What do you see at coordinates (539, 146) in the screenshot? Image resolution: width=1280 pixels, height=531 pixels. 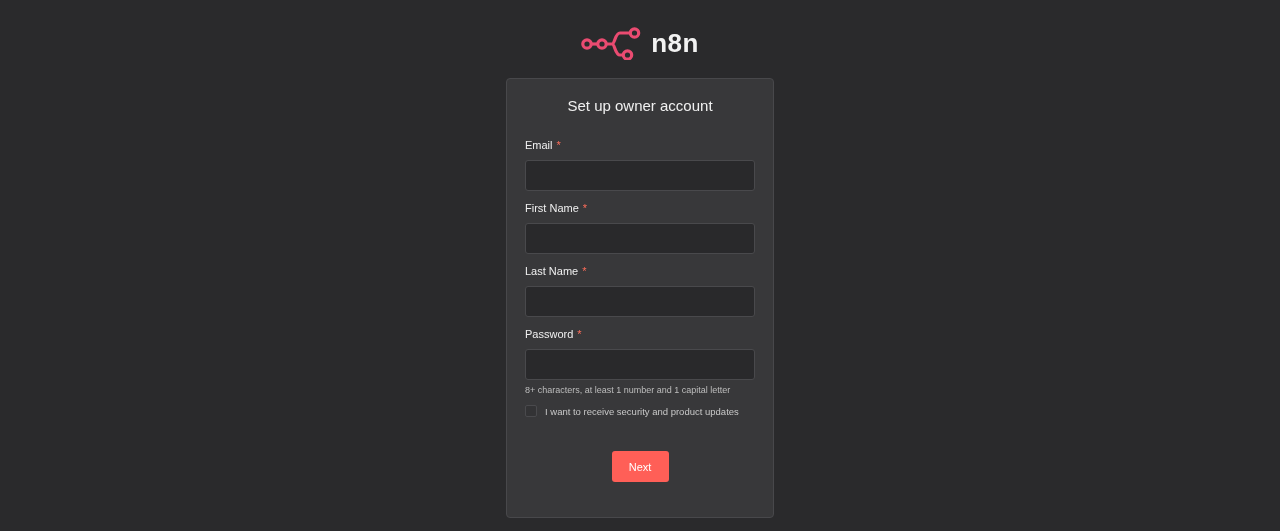 I see `field-label: Email` at bounding box center [539, 146].